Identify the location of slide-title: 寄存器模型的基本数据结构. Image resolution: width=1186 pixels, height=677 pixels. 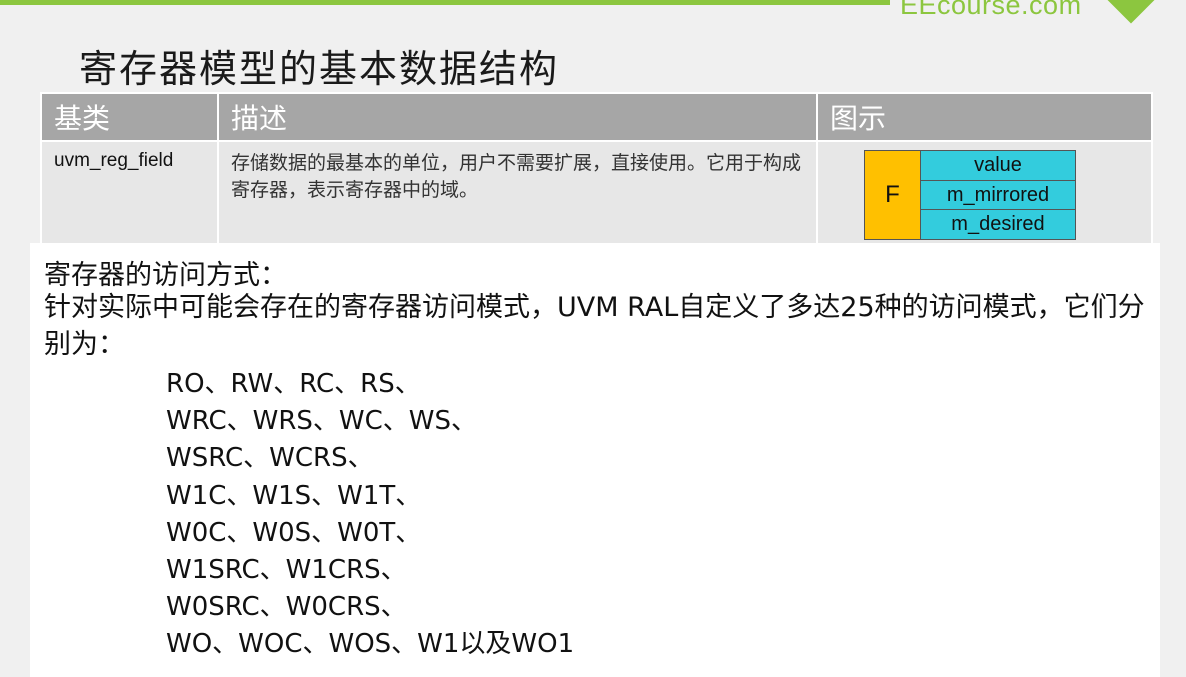
(319, 69).